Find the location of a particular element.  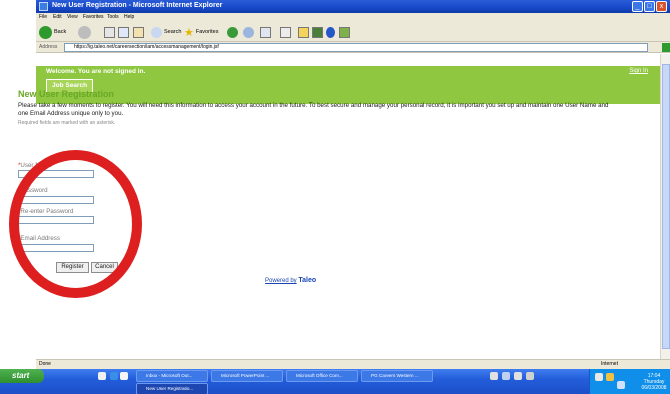

address-label: Address is located at coordinates (48, 47).